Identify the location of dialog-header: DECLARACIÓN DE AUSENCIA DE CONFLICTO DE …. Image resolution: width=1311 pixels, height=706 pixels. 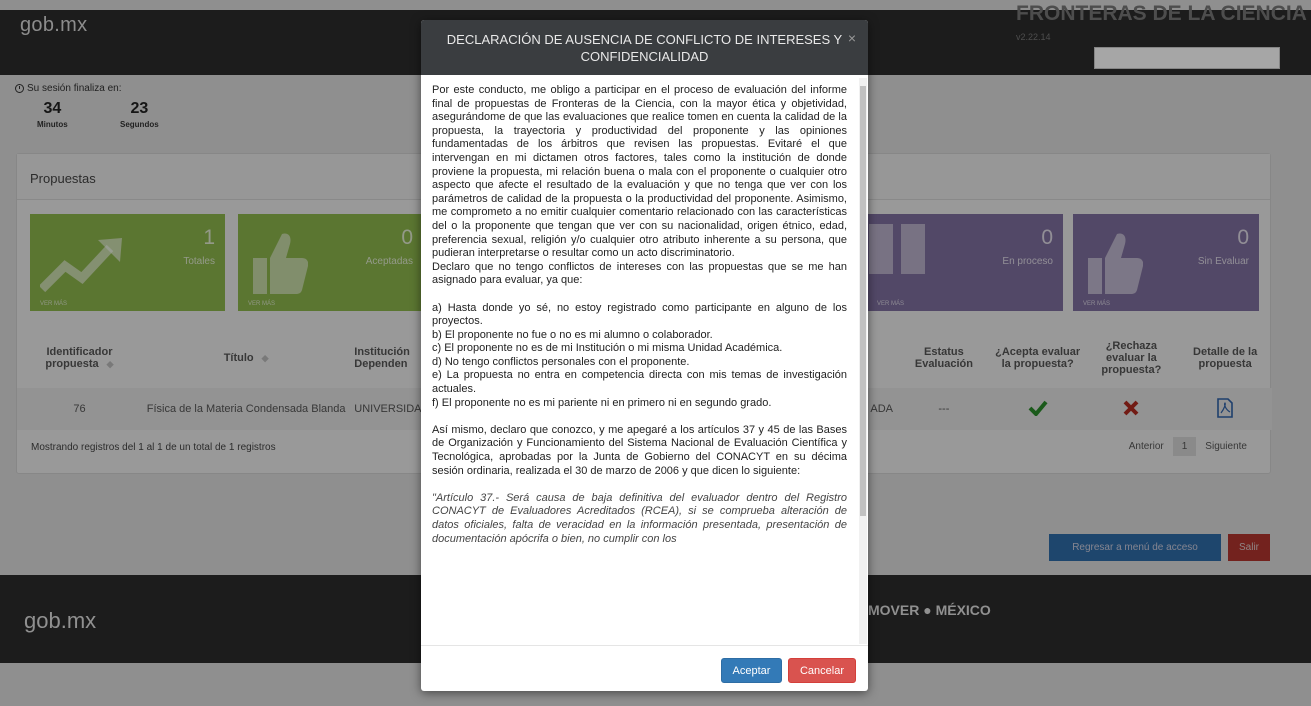
(644, 47).